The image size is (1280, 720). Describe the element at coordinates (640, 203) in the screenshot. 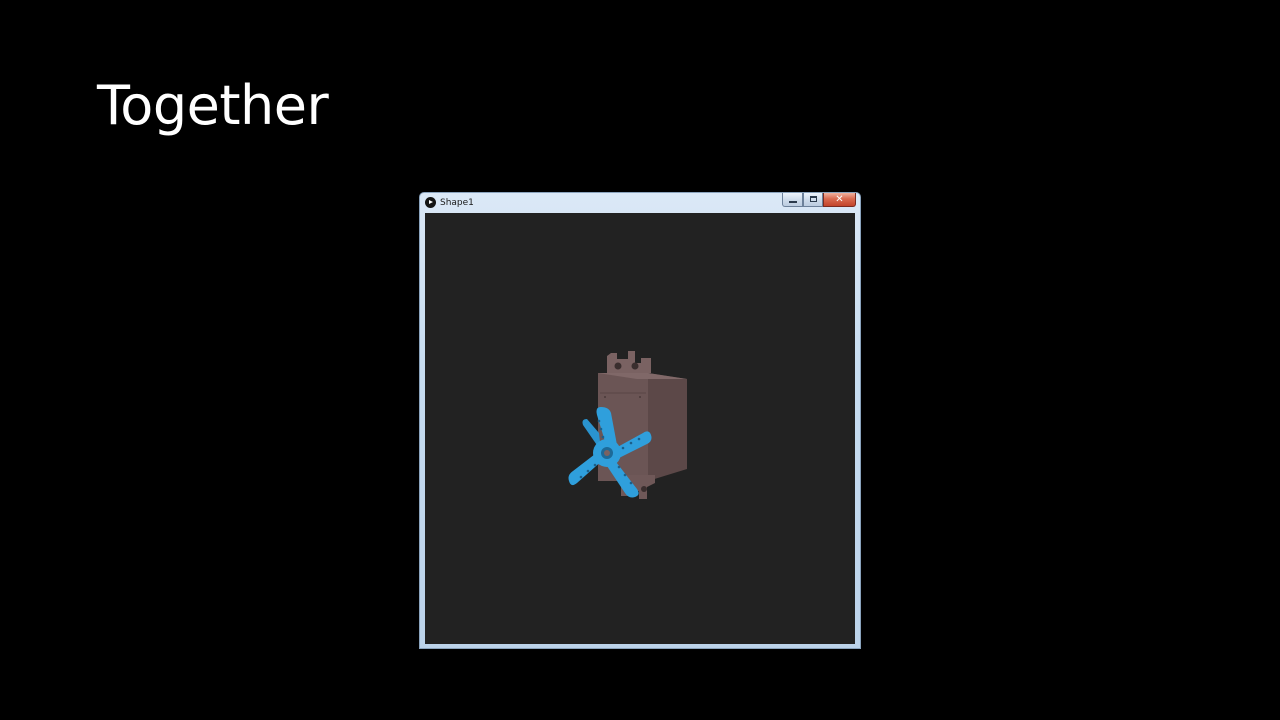

I see `window-titlebar: Shape1 ✕` at that location.